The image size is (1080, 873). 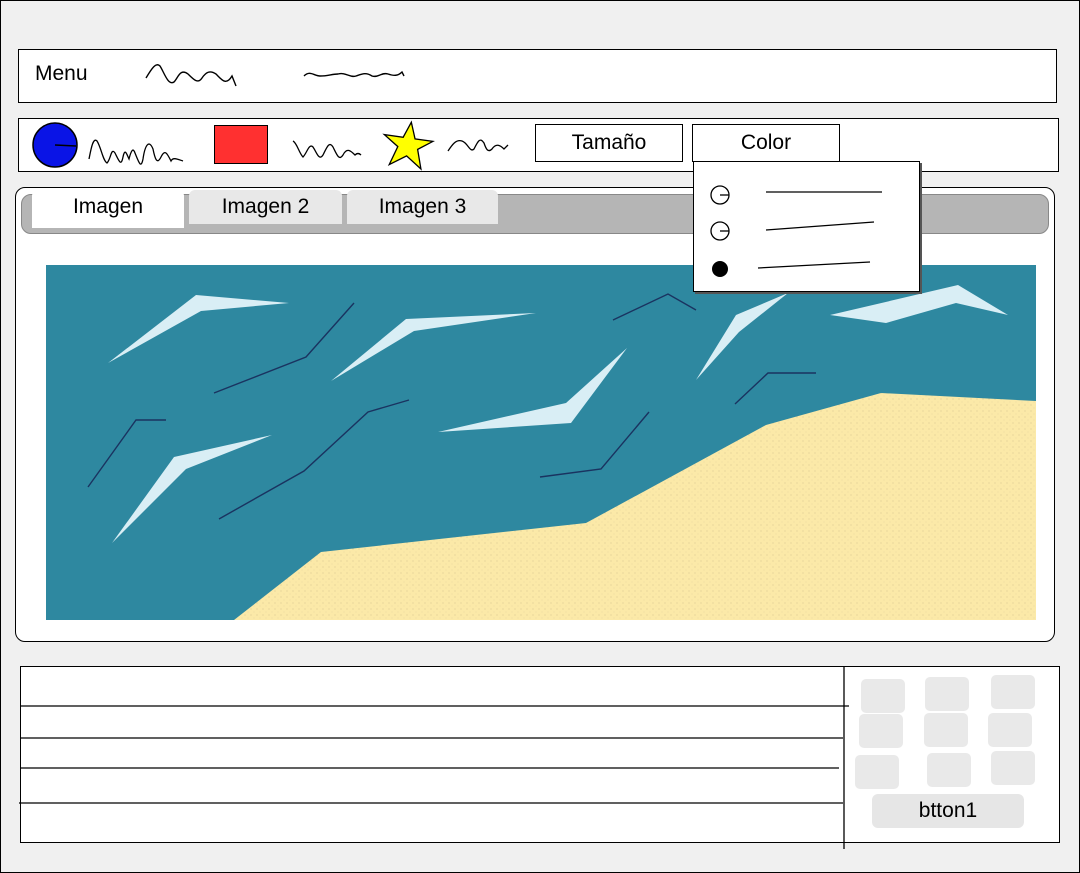 I want to click on radio-selected-icon, so click(x=720, y=269).